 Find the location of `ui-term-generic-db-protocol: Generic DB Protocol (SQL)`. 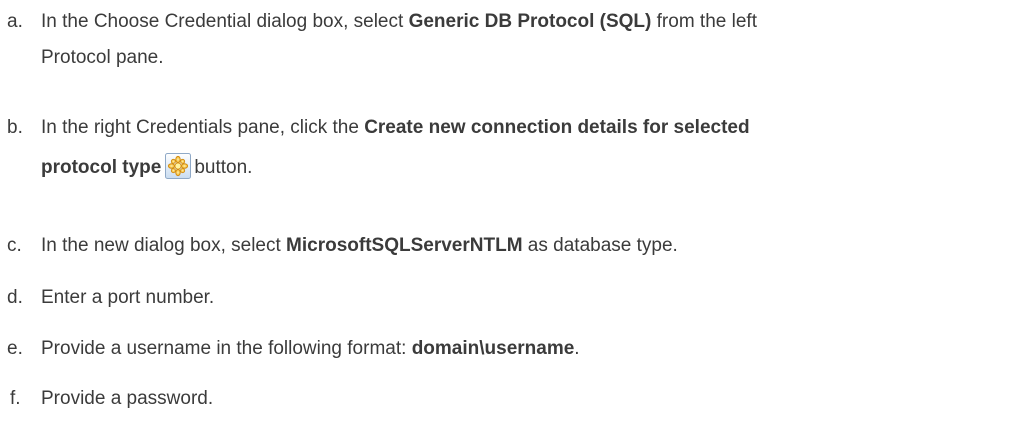

ui-term-generic-db-protocol: Generic DB Protocol (SQL) is located at coordinates (530, 21).